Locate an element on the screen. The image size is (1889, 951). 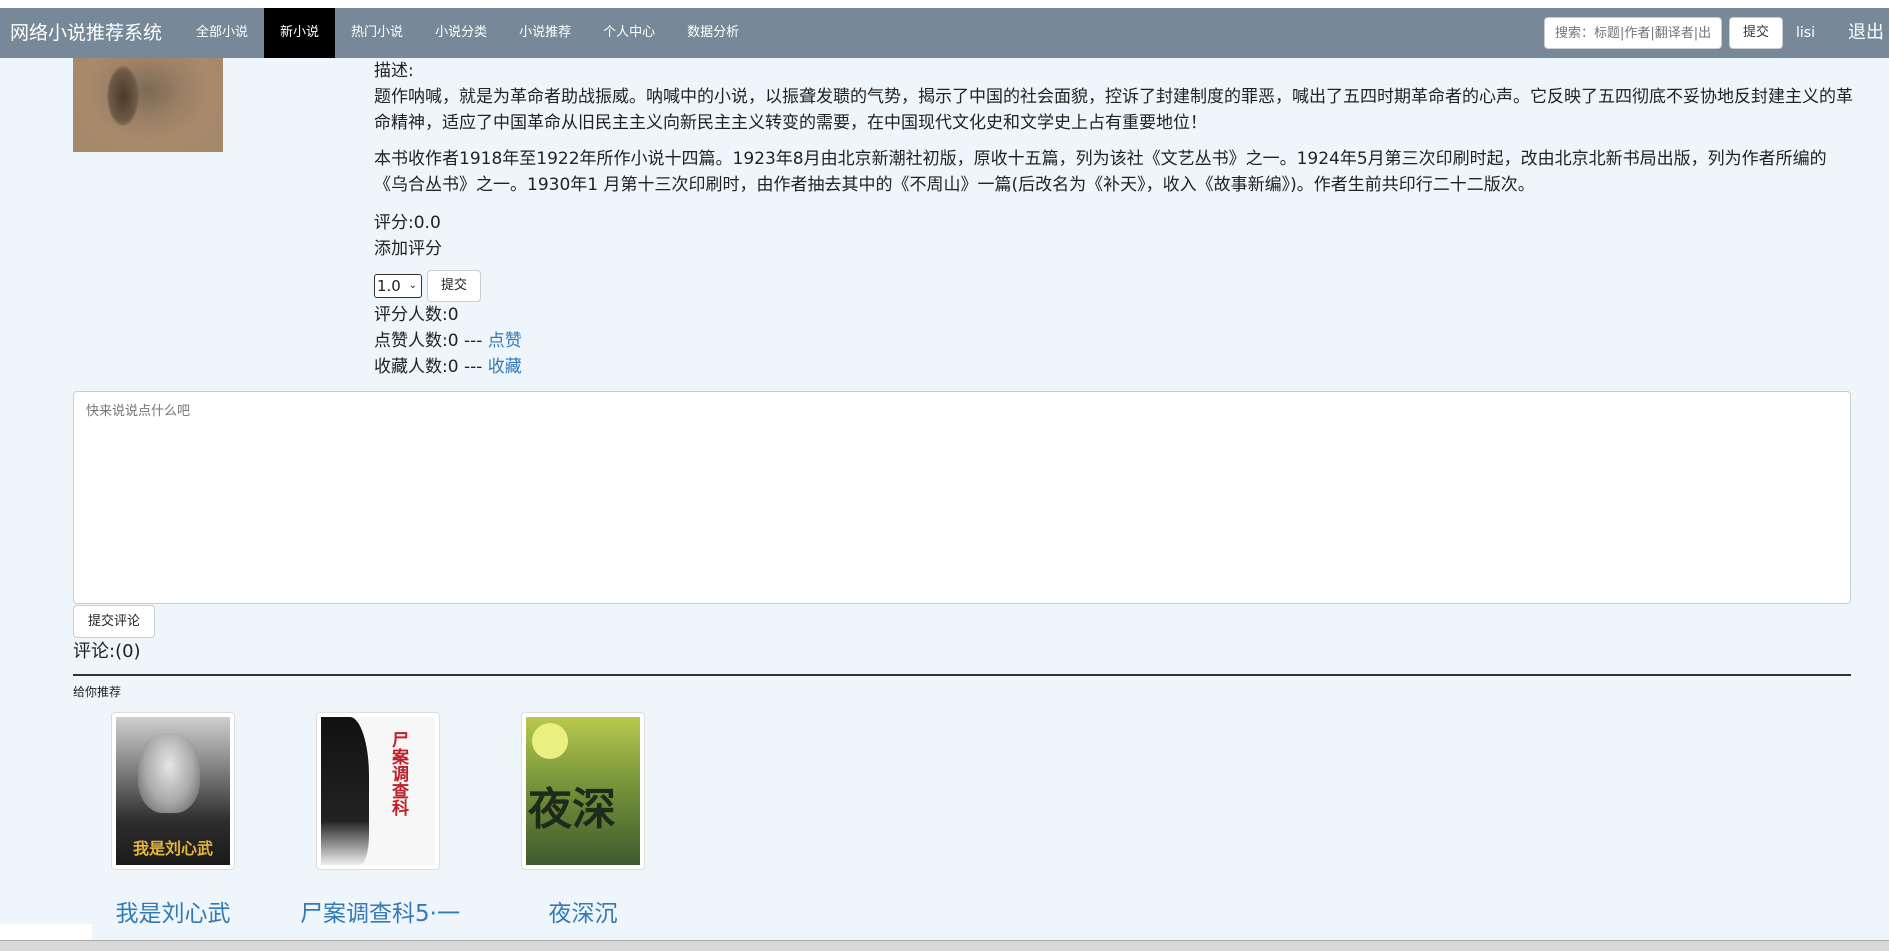
recommended-book-3: 夜深 夜深沉 is located at coordinates (583, 820).